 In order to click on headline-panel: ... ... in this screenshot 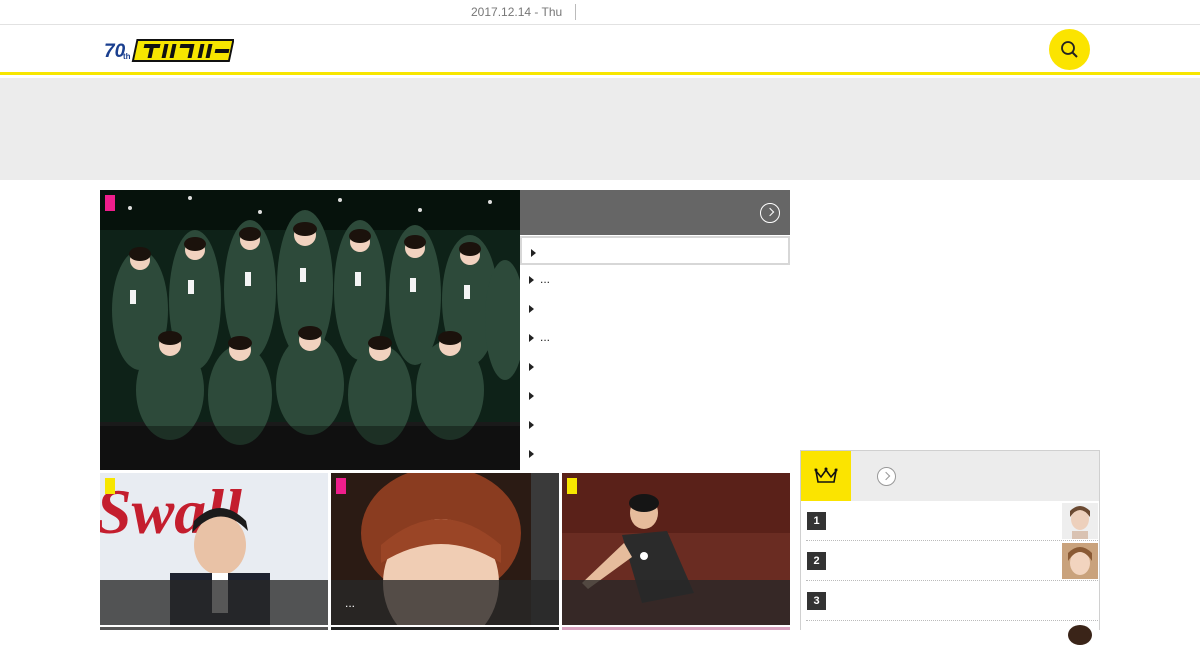, I will do `click(655, 330)`.